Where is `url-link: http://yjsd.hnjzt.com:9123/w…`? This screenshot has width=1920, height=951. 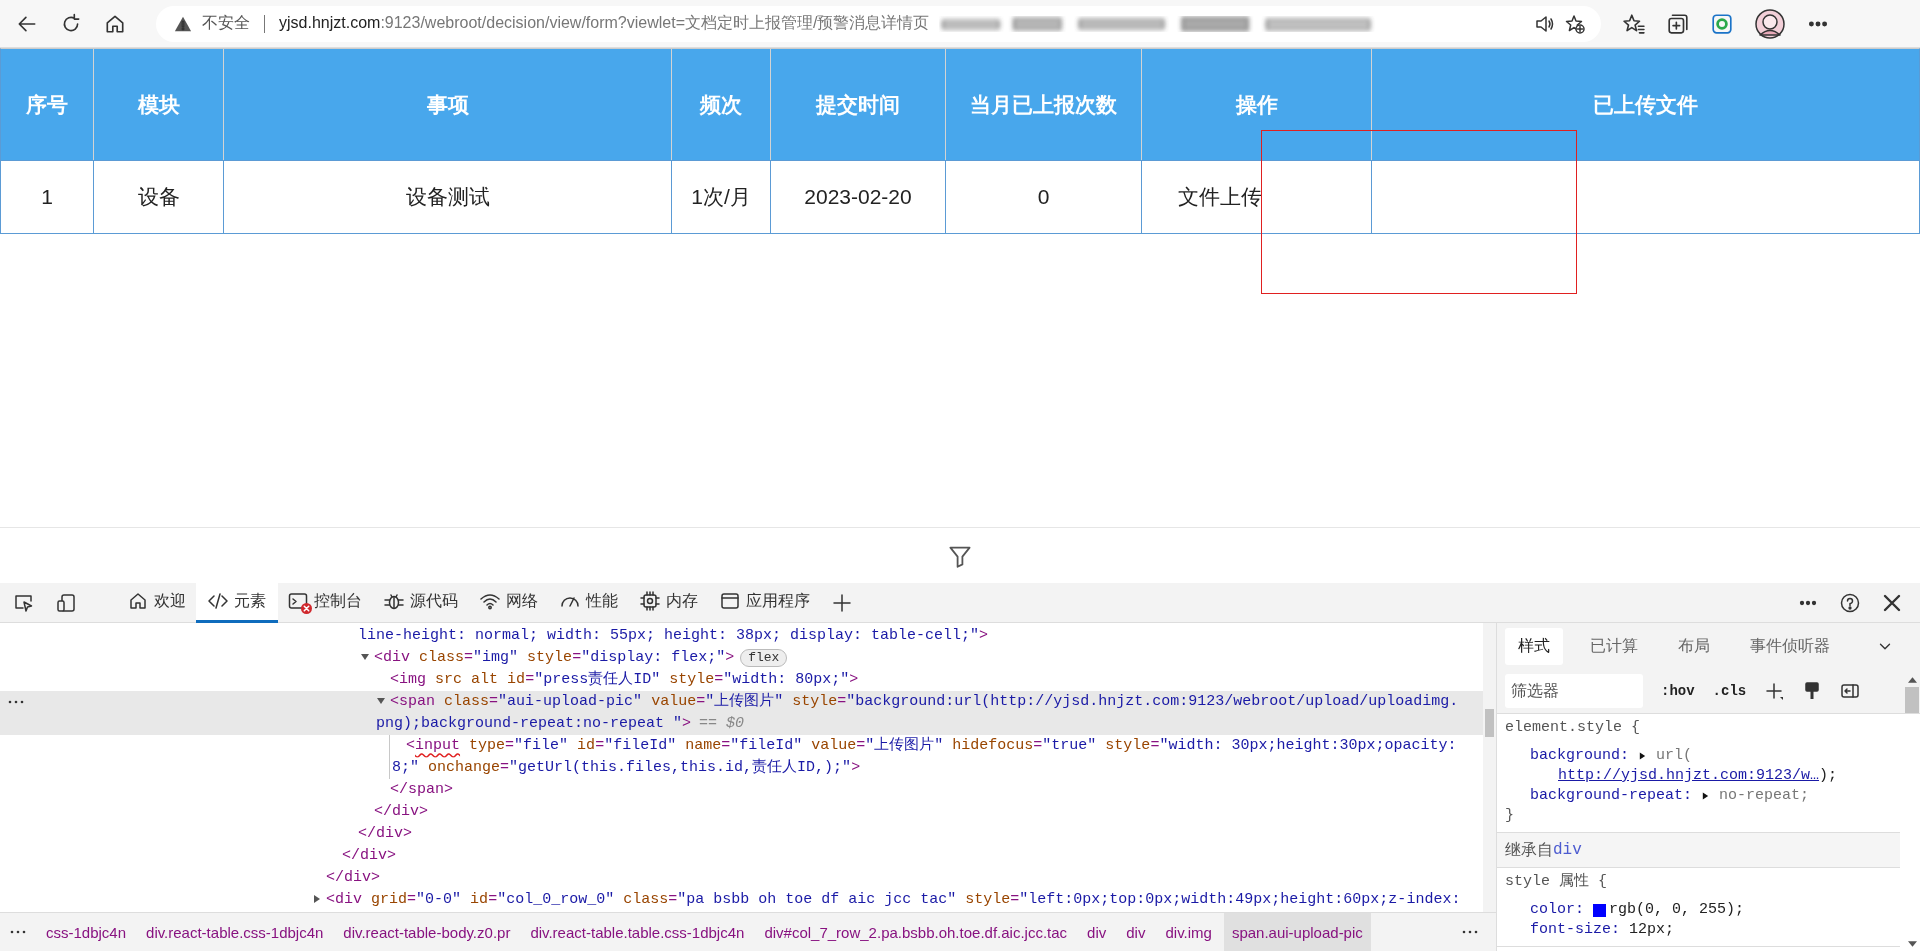 url-link: http://yjsd.hnjzt.com:9123/w… is located at coordinates (1689, 775).